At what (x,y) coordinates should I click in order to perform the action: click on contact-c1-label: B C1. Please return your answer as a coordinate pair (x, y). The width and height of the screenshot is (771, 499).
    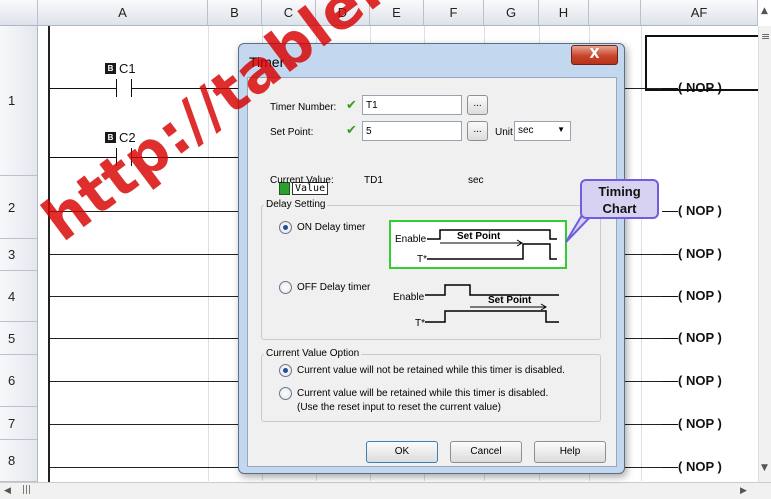
    Looking at the image, I should click on (120, 68).